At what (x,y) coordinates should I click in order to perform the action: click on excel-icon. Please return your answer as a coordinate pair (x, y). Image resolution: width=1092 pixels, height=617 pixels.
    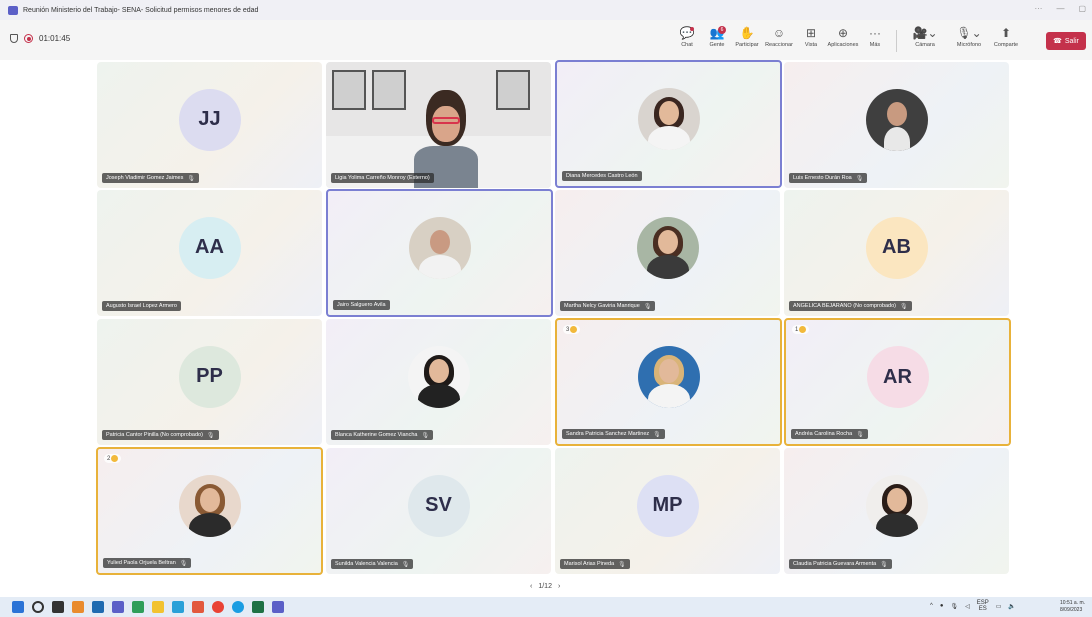
    Looking at the image, I should click on (258, 607).